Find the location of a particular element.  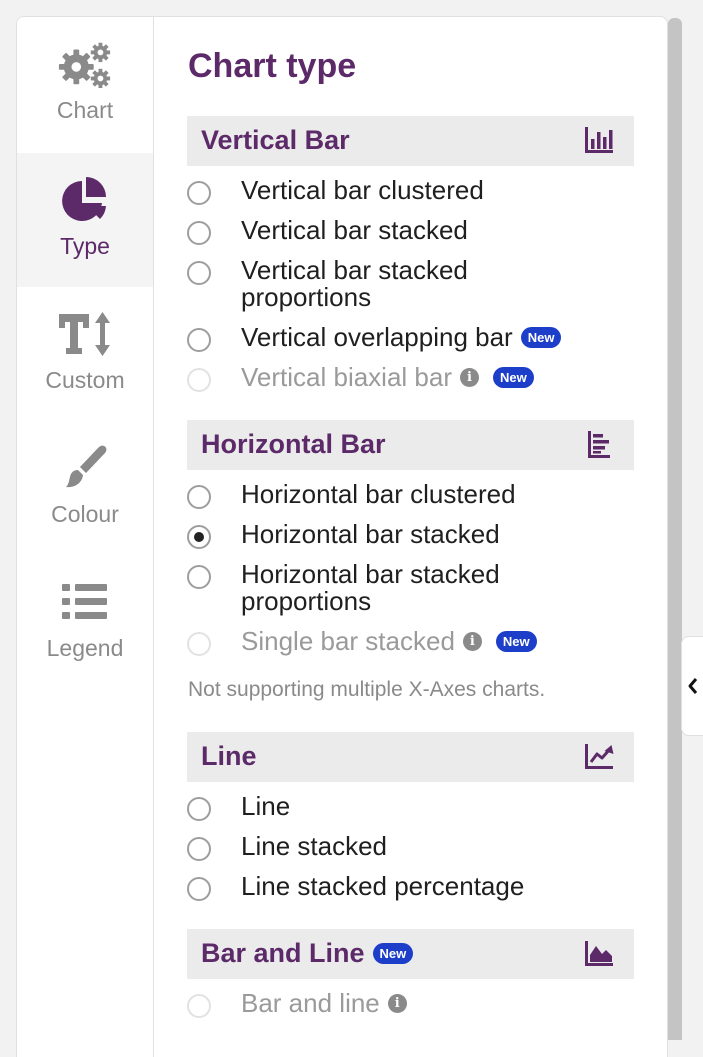

list-icon is located at coordinates (85, 602).